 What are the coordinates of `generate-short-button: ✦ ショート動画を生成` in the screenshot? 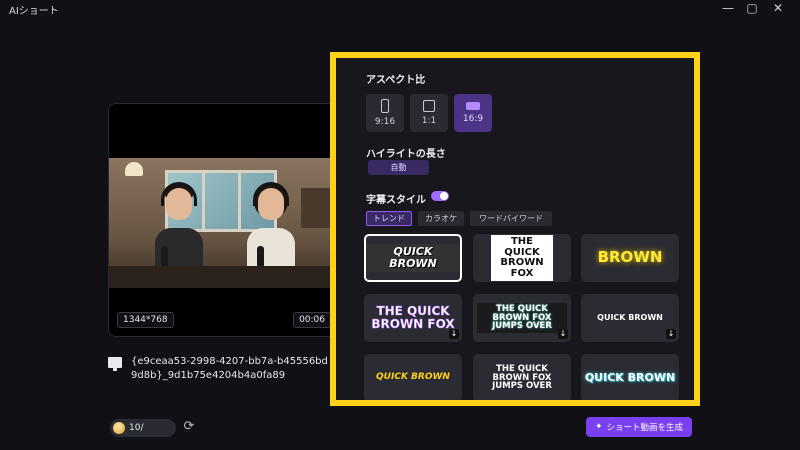 It's located at (639, 427).